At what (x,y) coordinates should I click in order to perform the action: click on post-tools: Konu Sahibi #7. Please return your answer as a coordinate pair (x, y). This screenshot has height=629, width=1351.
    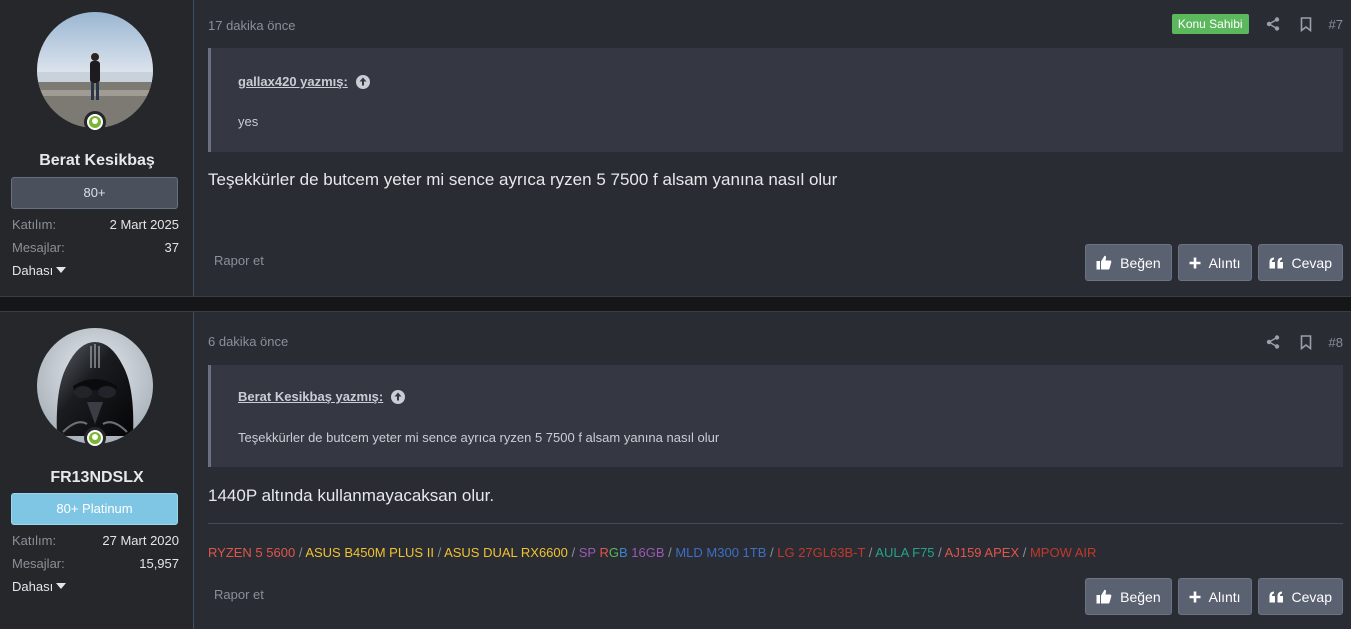
    Looking at the image, I should click on (1257, 24).